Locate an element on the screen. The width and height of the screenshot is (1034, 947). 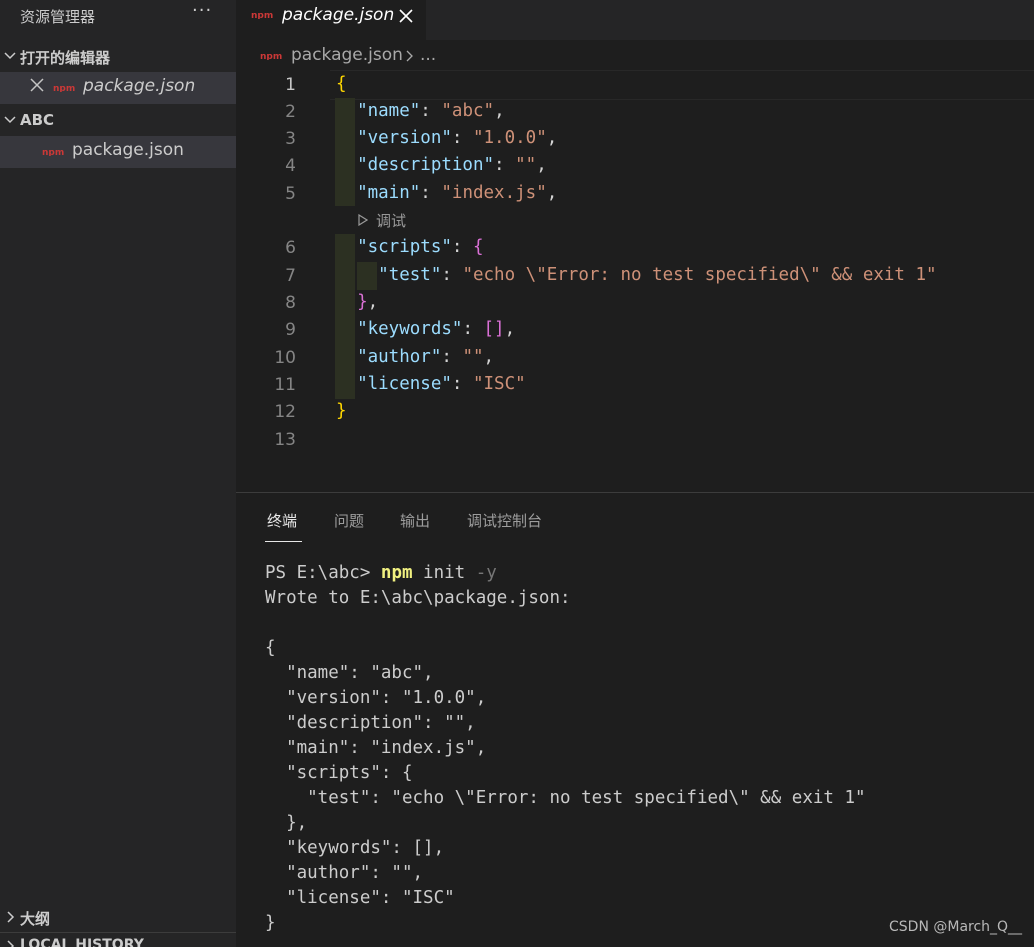
tab-output: 输出 is located at coordinates (415, 520).